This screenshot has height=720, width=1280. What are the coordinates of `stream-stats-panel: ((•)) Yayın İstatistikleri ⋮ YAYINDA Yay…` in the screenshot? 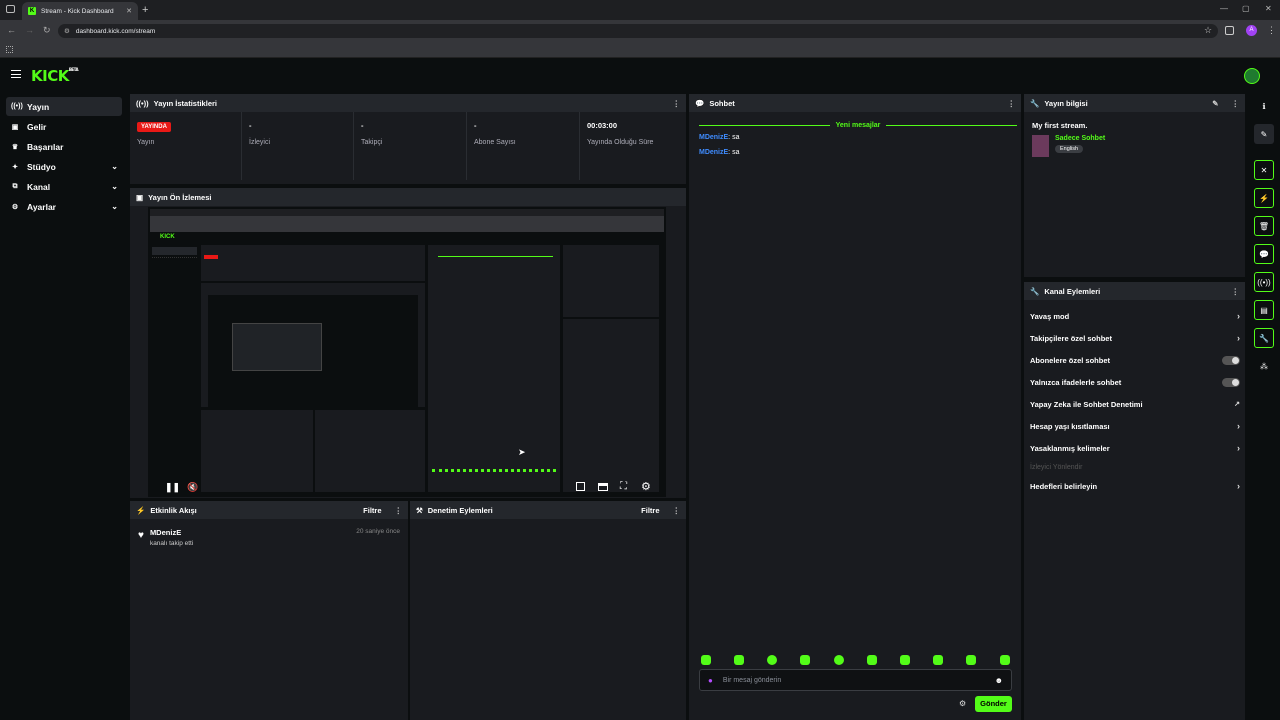 It's located at (408, 139).